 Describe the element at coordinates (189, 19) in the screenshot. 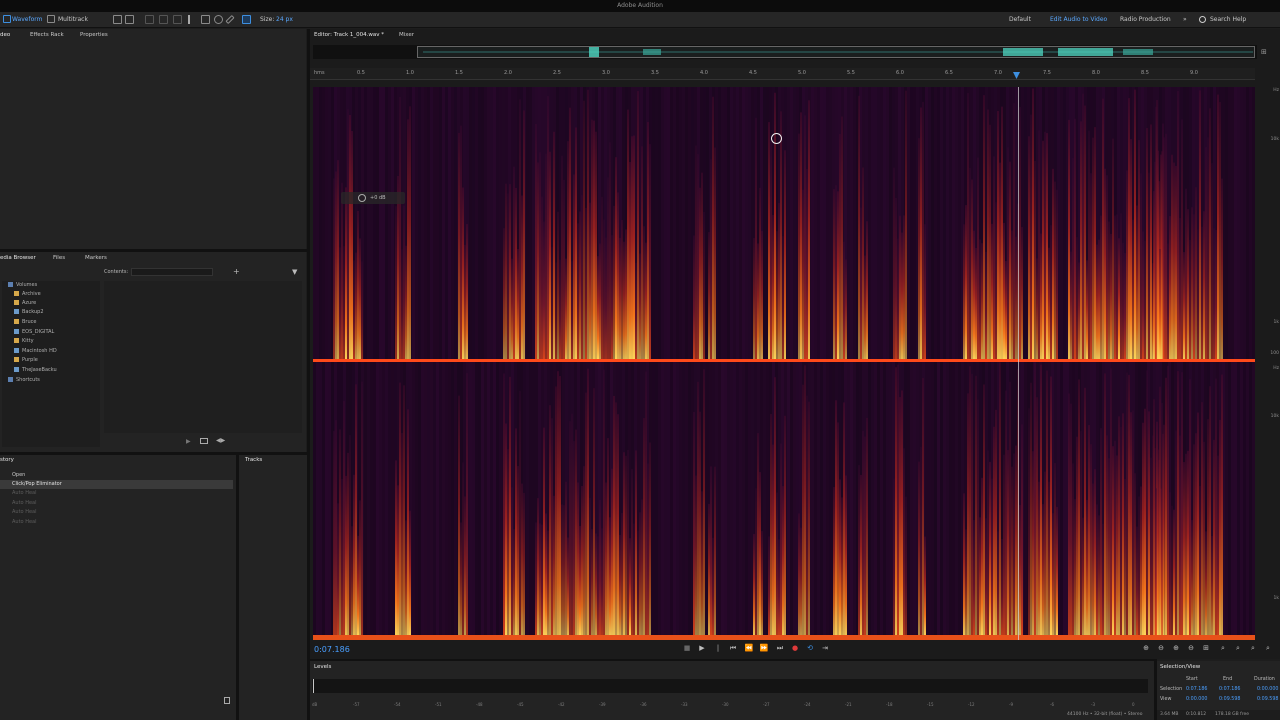

I see `time-selection-tool-icon` at that location.